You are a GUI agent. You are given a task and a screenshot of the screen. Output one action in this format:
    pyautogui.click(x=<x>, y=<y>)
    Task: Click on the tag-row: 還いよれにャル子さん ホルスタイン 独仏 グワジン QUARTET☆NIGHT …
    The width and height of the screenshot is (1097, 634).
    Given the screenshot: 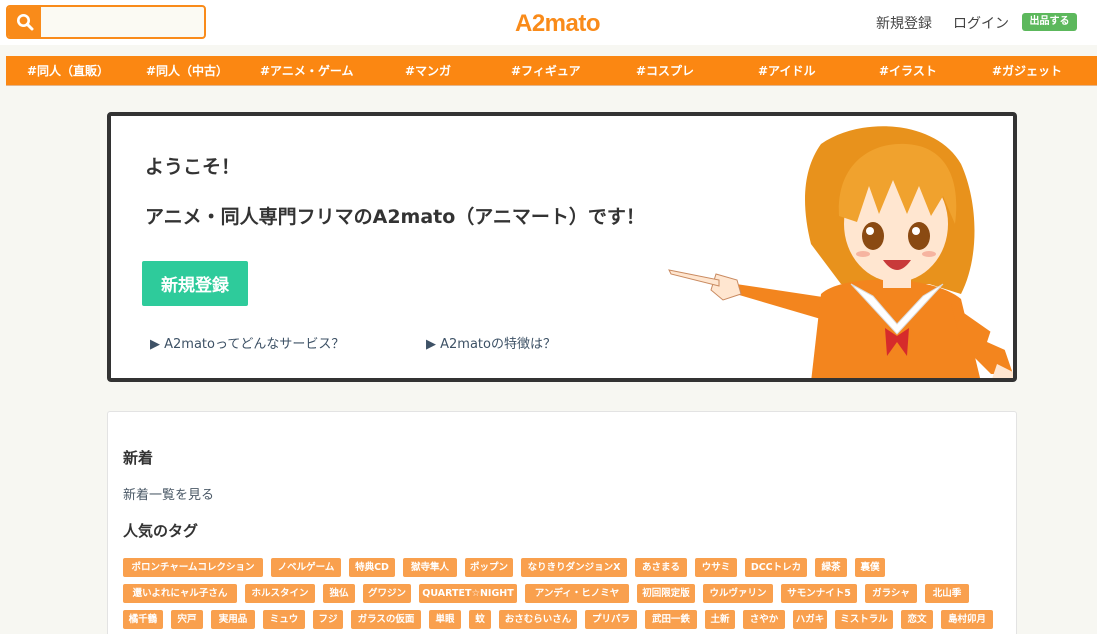 What is the action you would take?
    pyautogui.click(x=563, y=597)
    